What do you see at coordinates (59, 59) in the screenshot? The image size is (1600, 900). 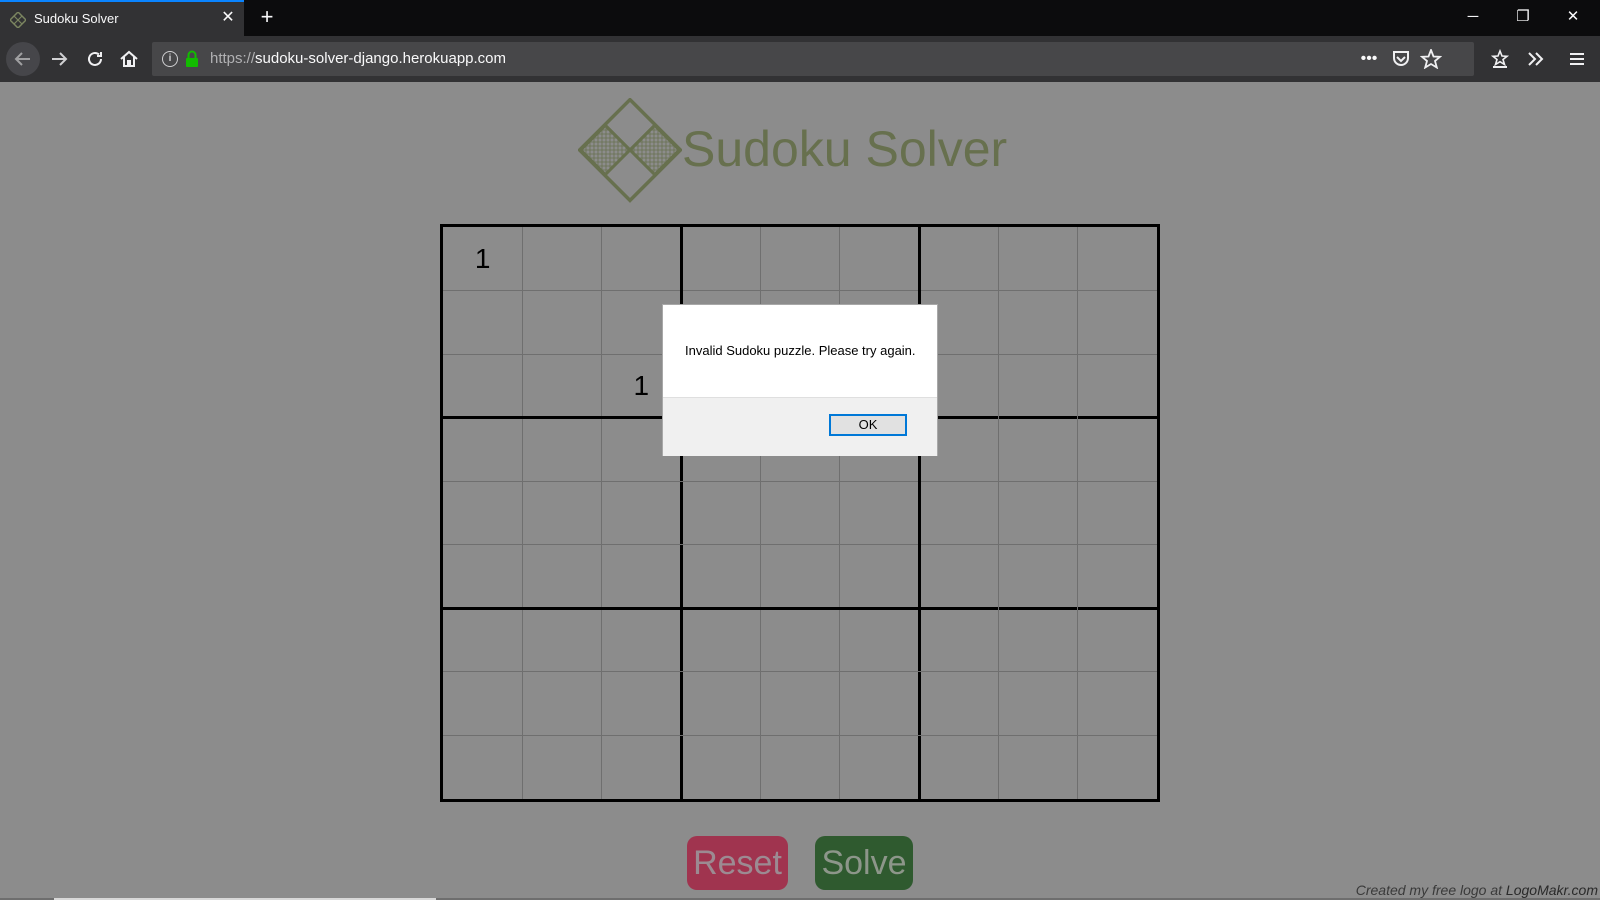 I see `forward-button` at bounding box center [59, 59].